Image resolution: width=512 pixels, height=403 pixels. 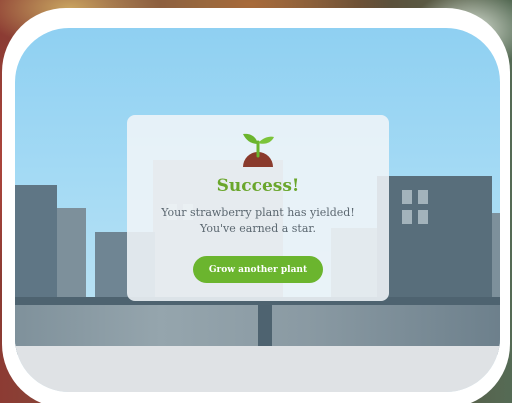 What do you see at coordinates (258, 228) in the screenshot?
I see `message-line: You've earned a star.` at bounding box center [258, 228].